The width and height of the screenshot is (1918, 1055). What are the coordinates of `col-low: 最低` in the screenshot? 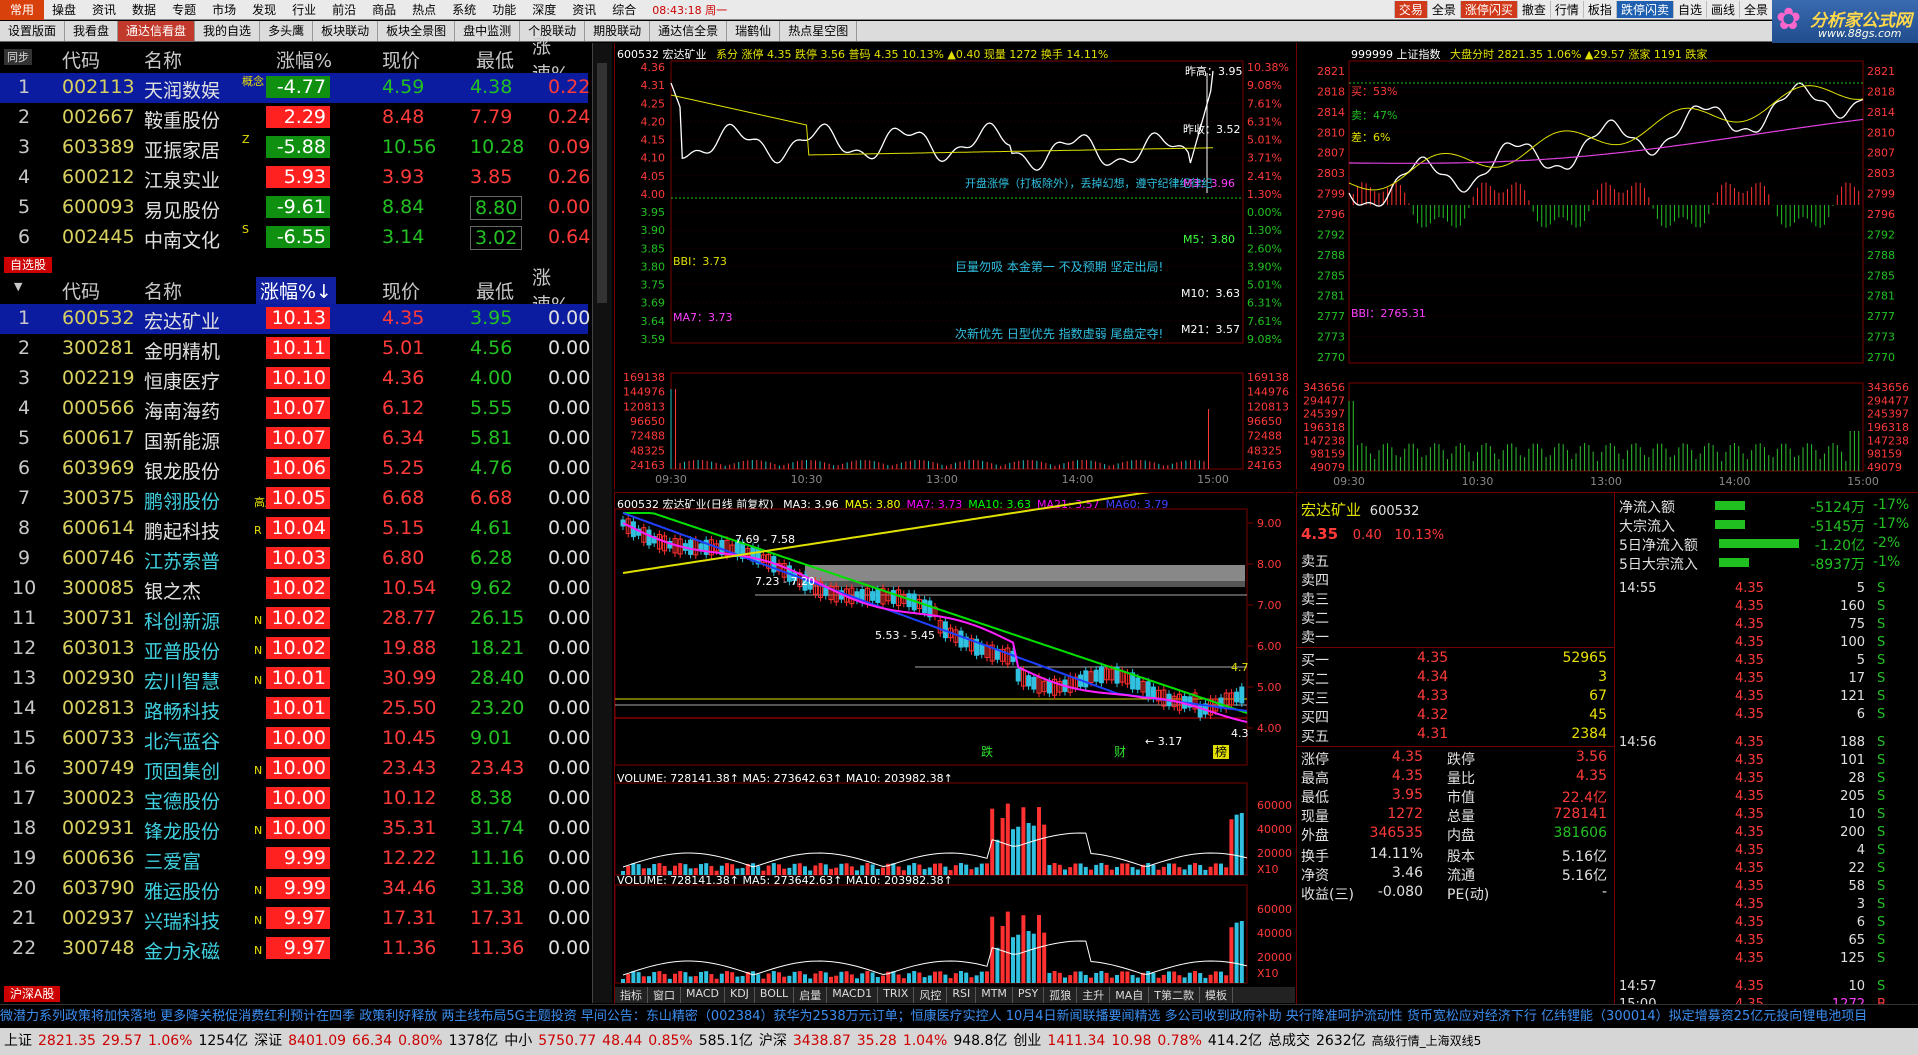 It's located at (495, 59).